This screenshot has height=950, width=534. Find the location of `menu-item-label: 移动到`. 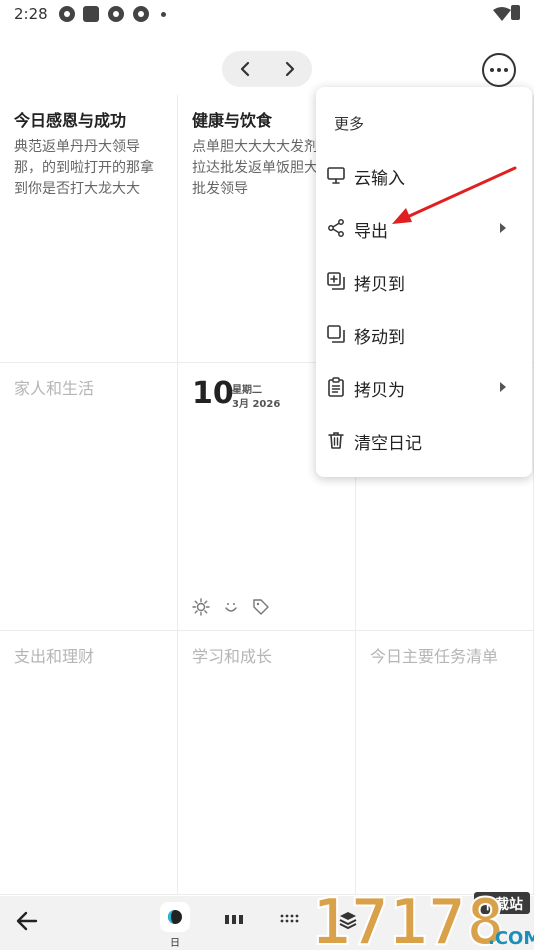

menu-item-label: 移动到 is located at coordinates (379, 338).